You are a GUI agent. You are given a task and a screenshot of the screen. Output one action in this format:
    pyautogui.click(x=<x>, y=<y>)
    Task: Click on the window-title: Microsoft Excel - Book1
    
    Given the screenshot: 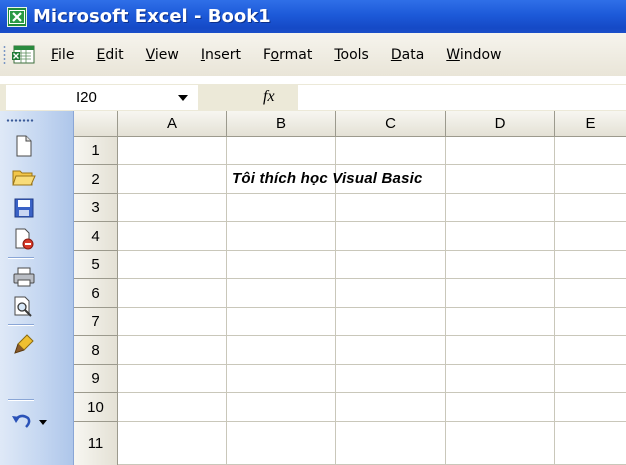 What is the action you would take?
    pyautogui.click(x=152, y=16)
    